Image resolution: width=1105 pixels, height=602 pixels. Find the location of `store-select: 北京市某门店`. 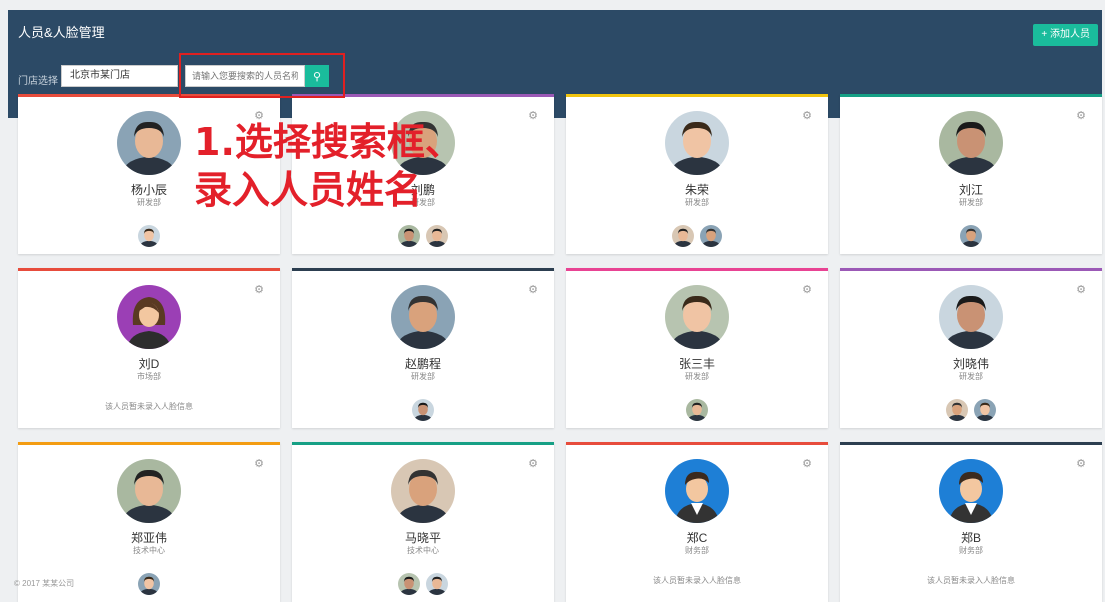

store-select: 北京市某门店 is located at coordinates (119, 76).